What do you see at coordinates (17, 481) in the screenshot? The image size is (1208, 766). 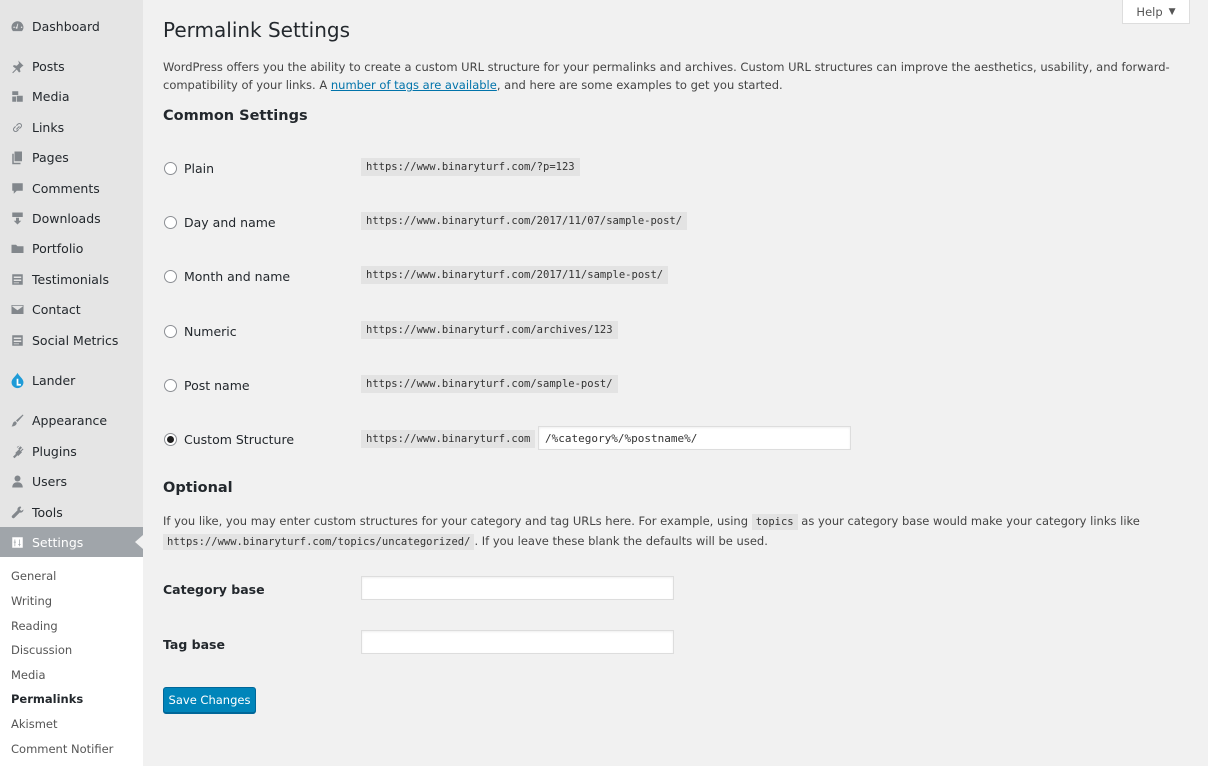 I see `user-icon` at bounding box center [17, 481].